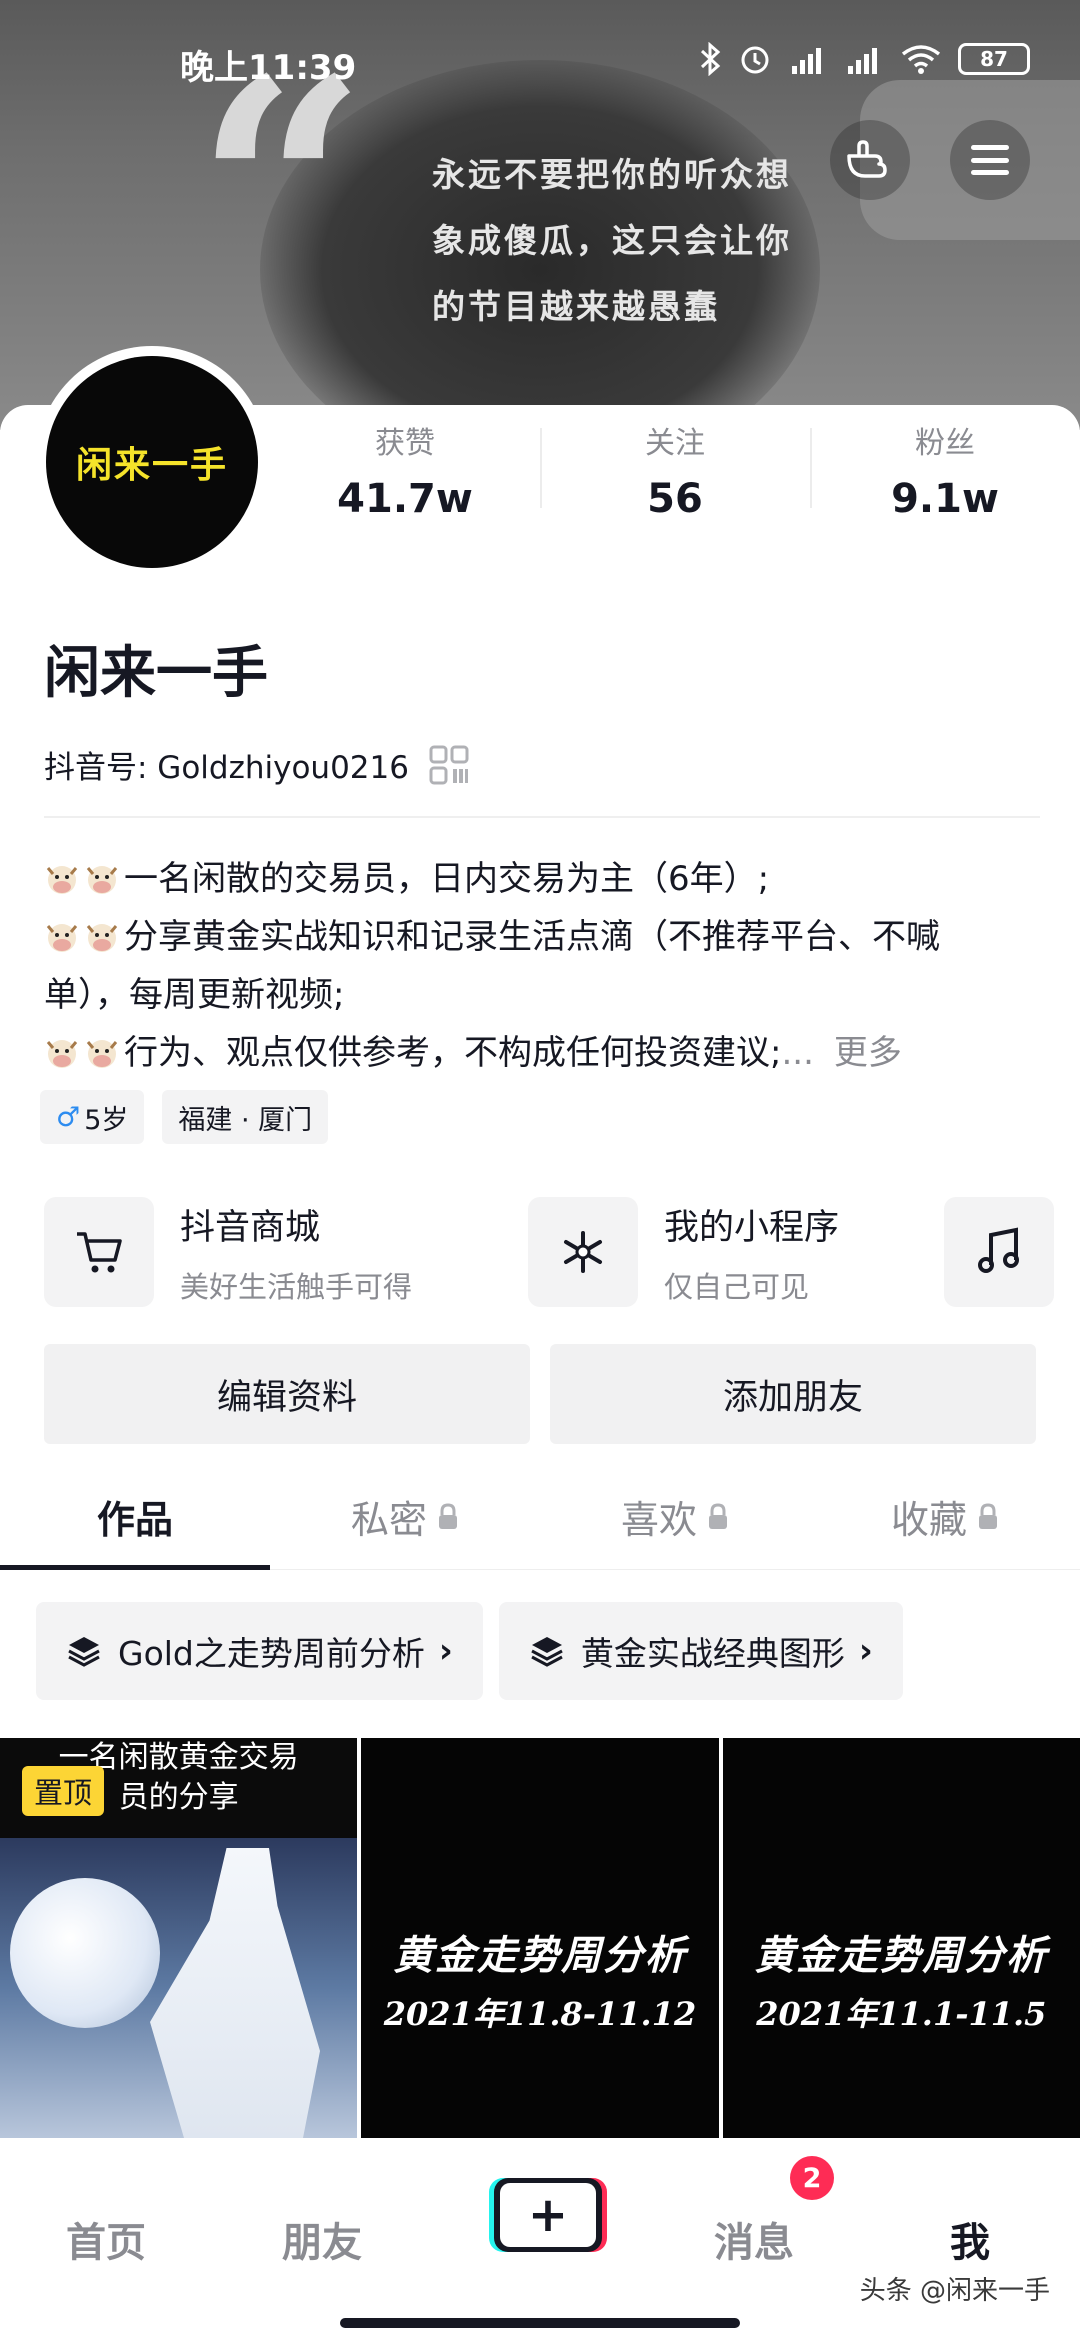 Image resolution: width=1080 pixels, height=2340 pixels. I want to click on video-date-range: 2021年11.8-11.12, so click(540, 2014).